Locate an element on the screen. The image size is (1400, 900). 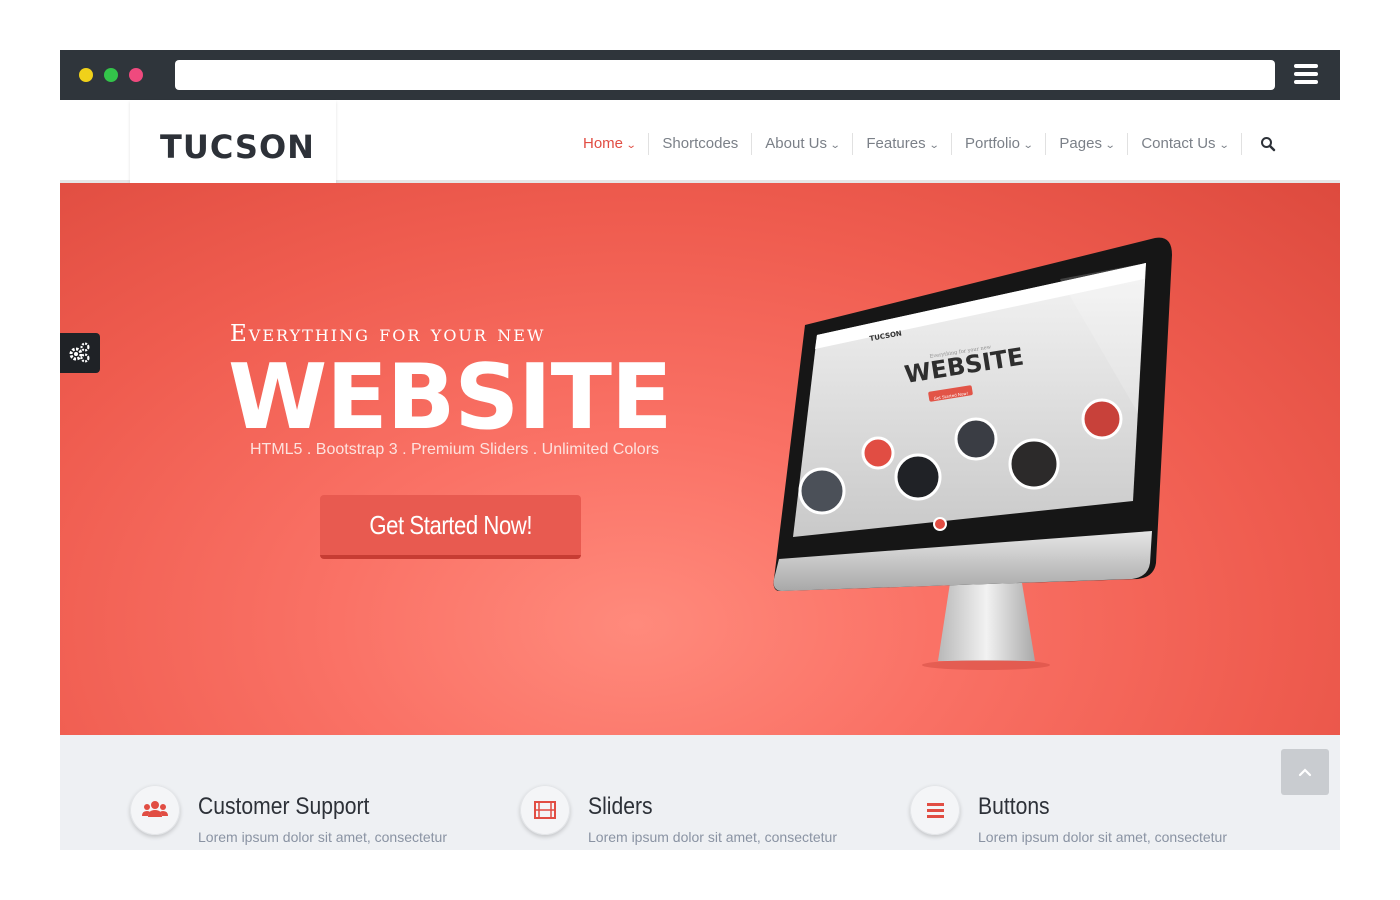
browser-toolbar is located at coordinates (700, 75).